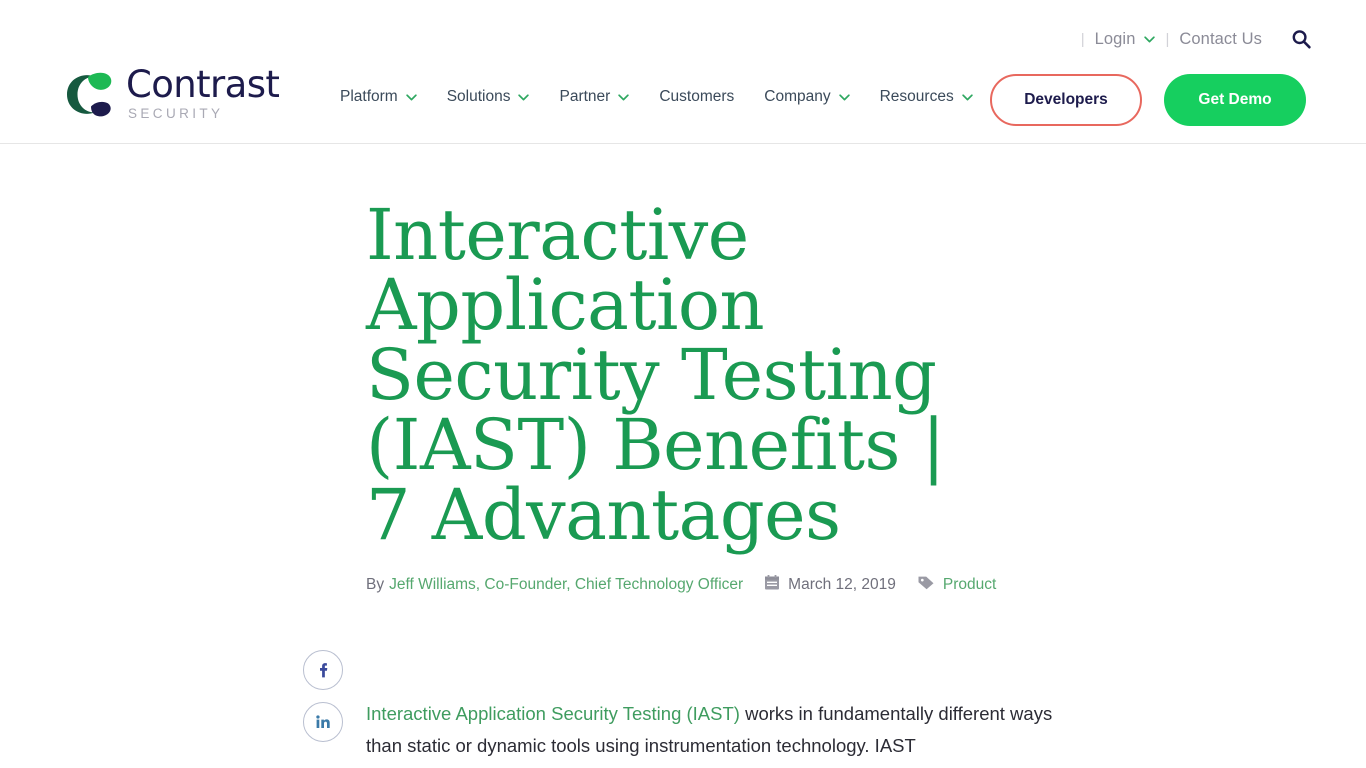 This screenshot has width=1366, height=768. Describe the element at coordinates (88, 95) in the screenshot. I see `contrast-logo-icon` at that location.